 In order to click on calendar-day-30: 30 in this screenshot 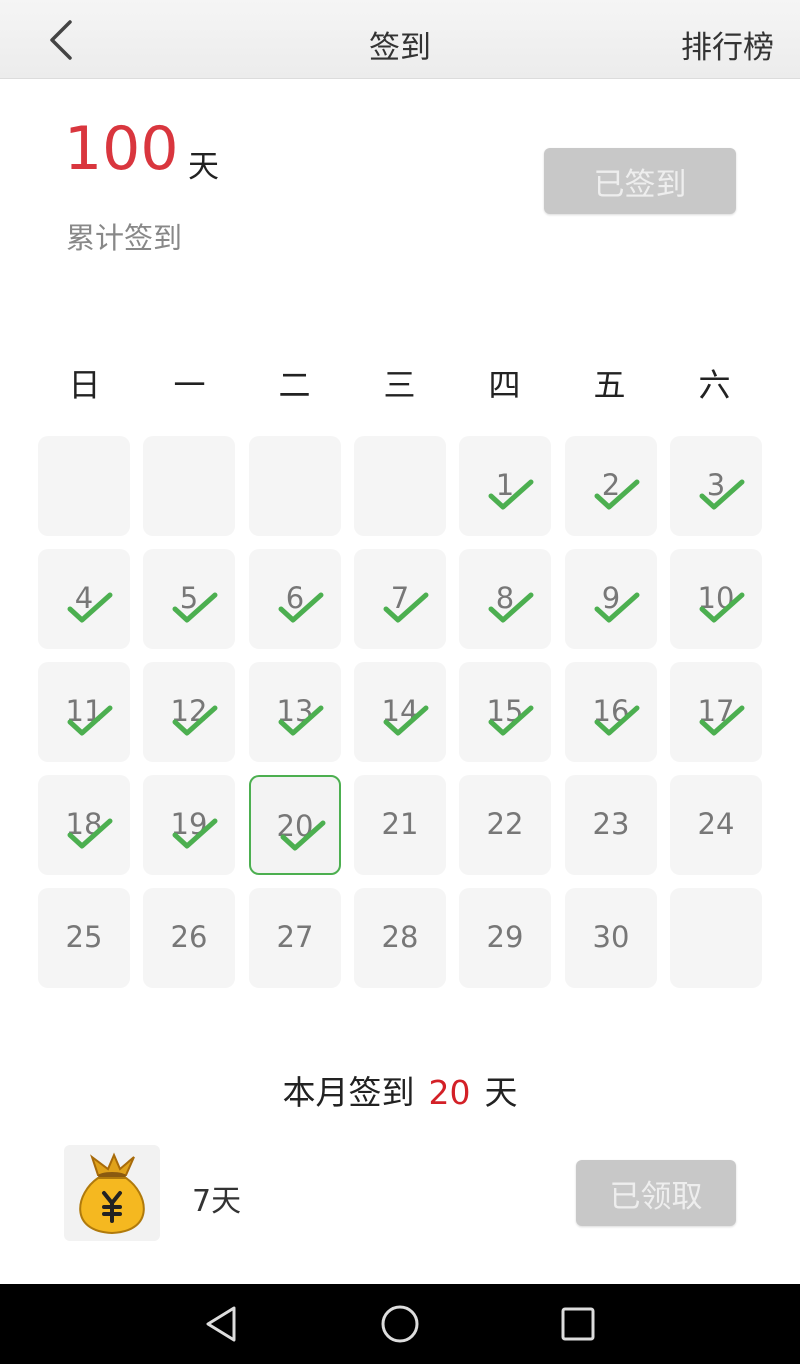, I will do `click(611, 938)`.